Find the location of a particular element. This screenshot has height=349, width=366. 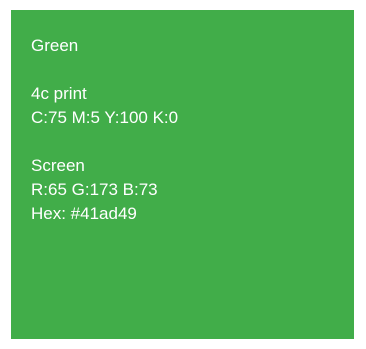

rgb-value: R:65 G:173 B:73 is located at coordinates (94, 189).